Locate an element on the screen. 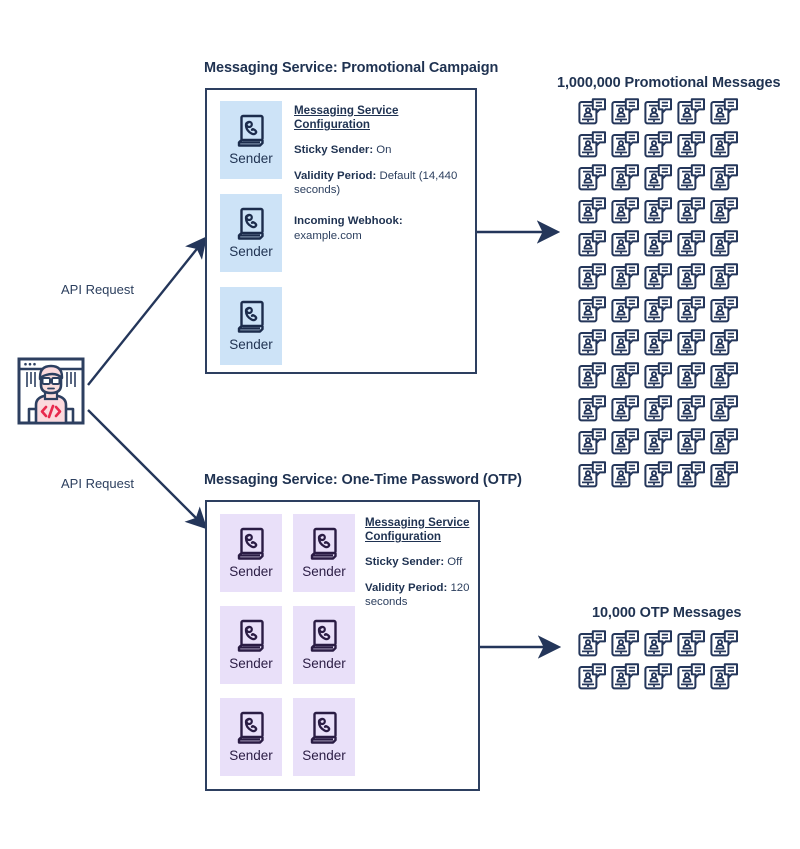 The image size is (800, 849). config-row-sticky-sender: Sticky Sender: Off is located at coordinates (419, 562).